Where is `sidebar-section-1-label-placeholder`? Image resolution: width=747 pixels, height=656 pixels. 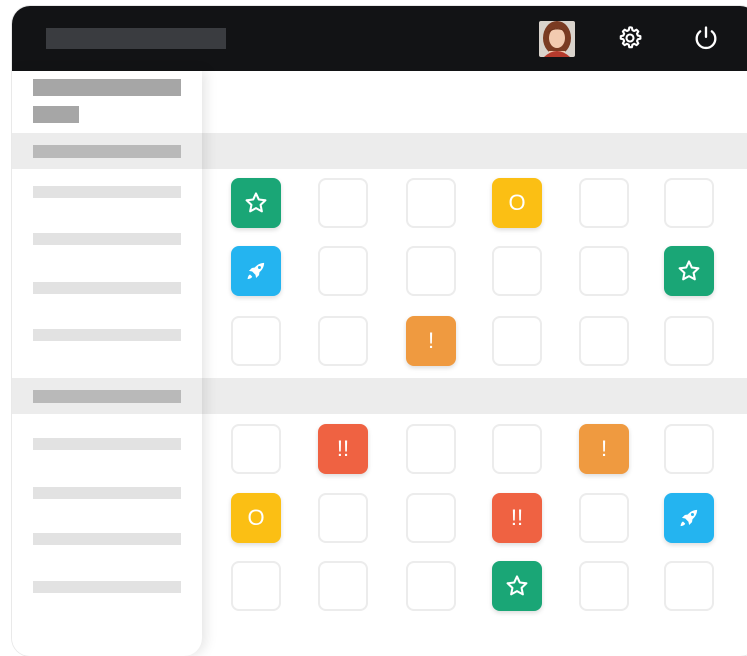 sidebar-section-1-label-placeholder is located at coordinates (107, 151).